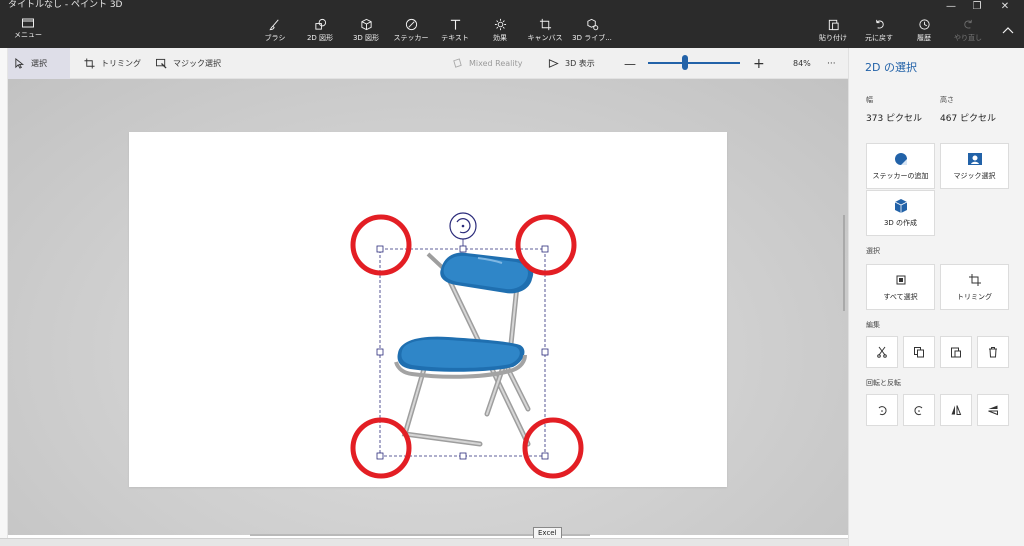 The width and height of the screenshot is (1024, 546). What do you see at coordinates (545, 352) in the screenshot?
I see `resize-handle-right` at bounding box center [545, 352].